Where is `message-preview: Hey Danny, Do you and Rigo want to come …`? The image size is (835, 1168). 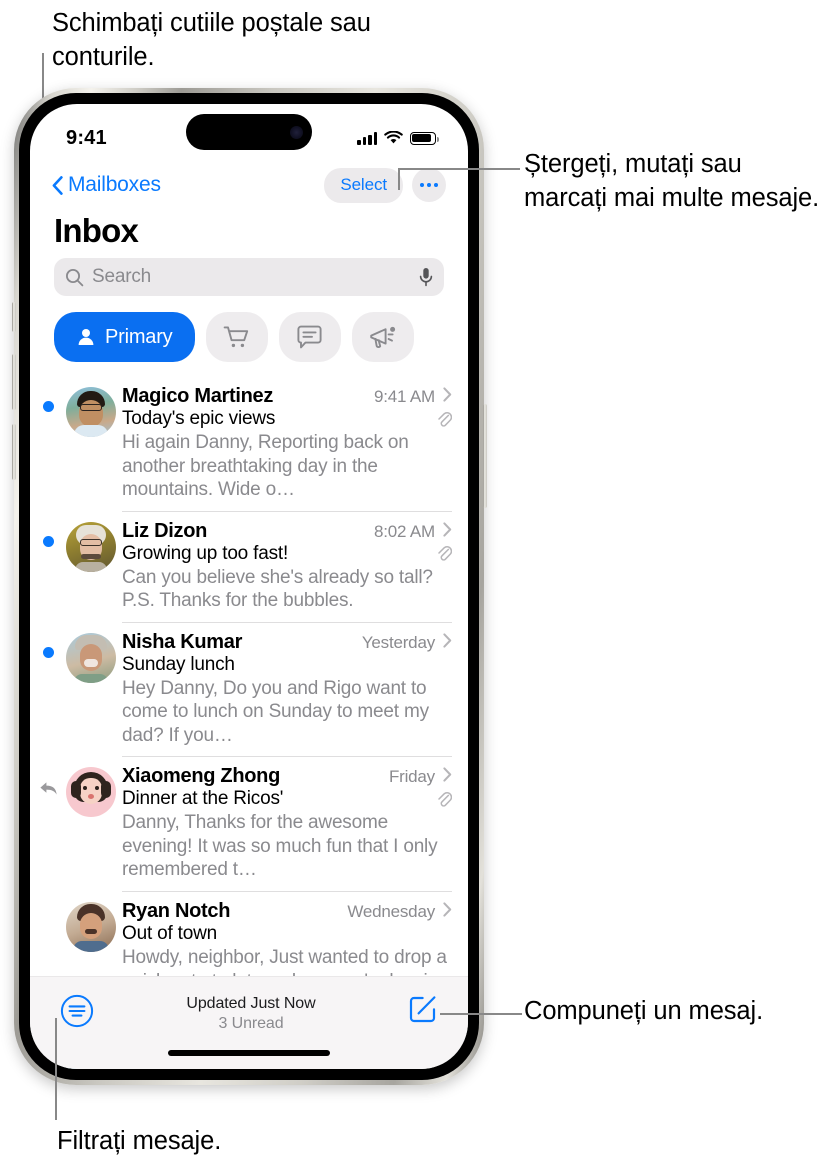
message-preview: Hey Danny, Do you and Rigo want to come … is located at coordinates (275, 711).